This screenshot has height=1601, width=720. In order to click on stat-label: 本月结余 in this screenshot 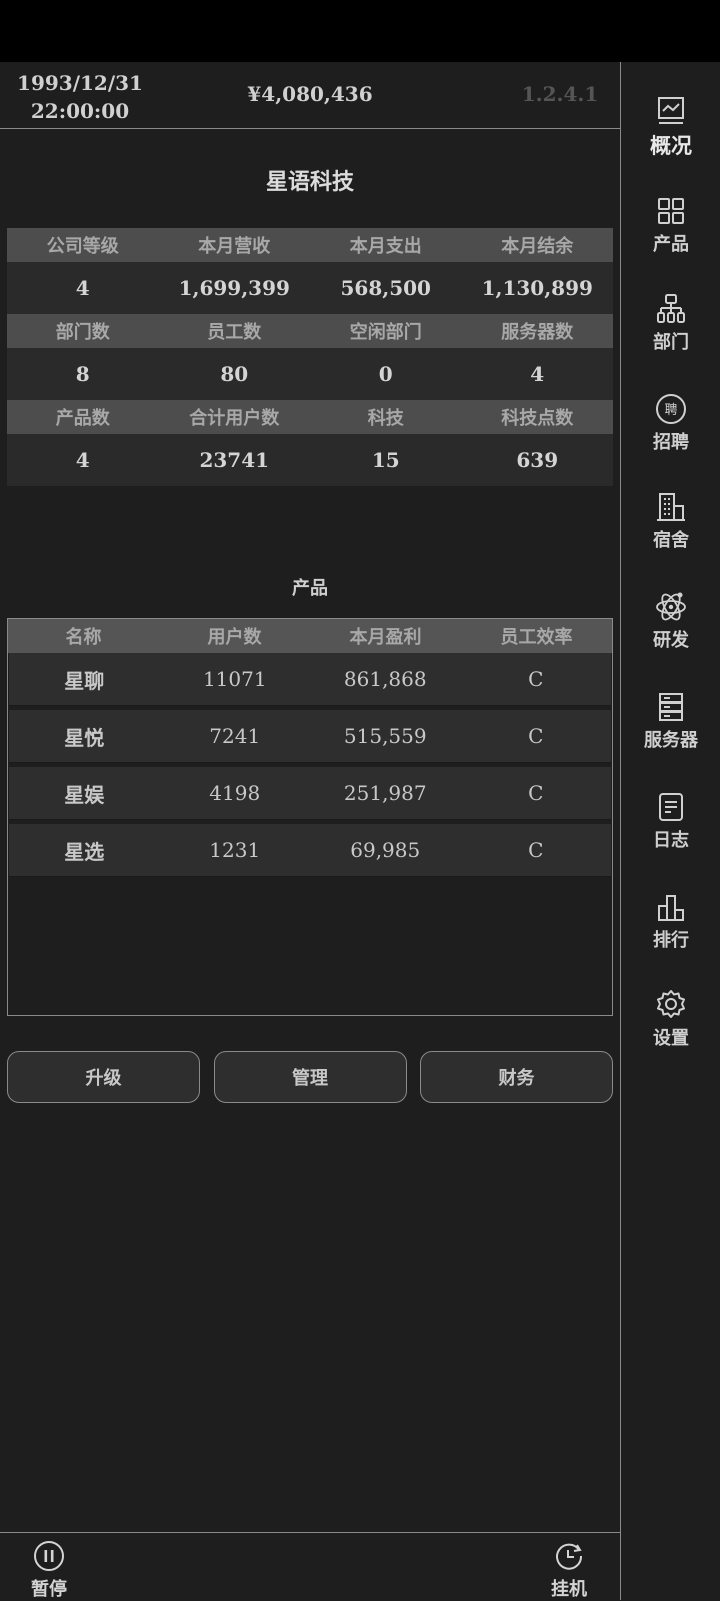, I will do `click(537, 246)`.